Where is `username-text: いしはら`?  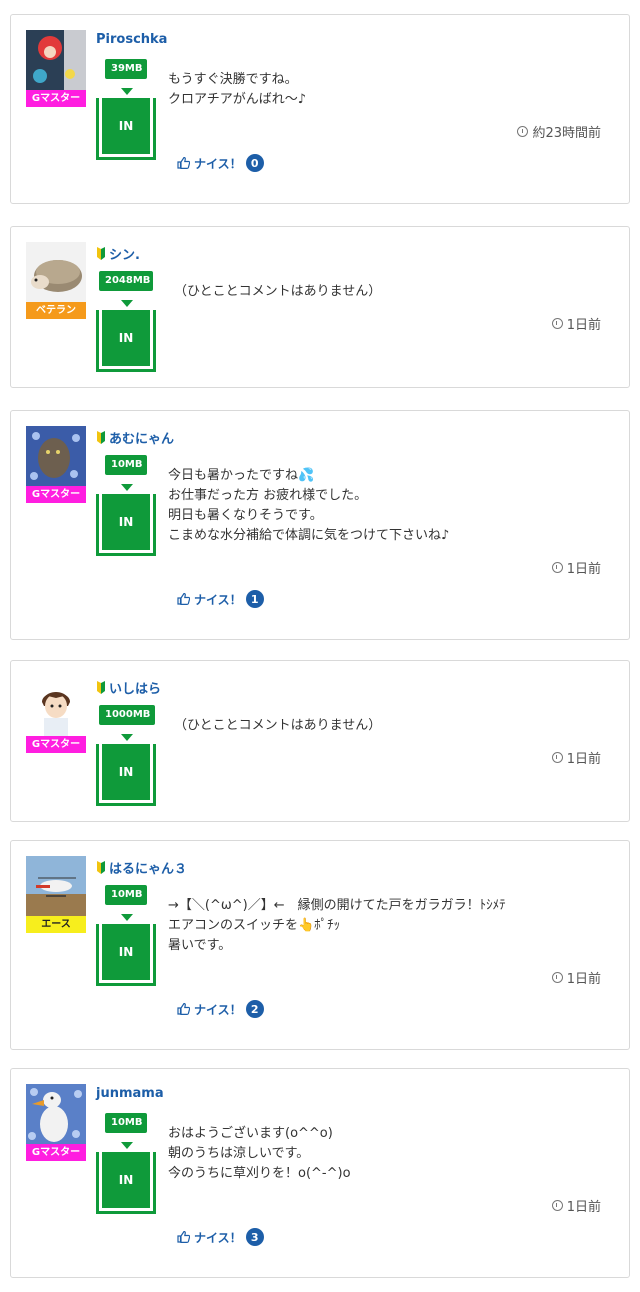 username-text: いしはら is located at coordinates (135, 687).